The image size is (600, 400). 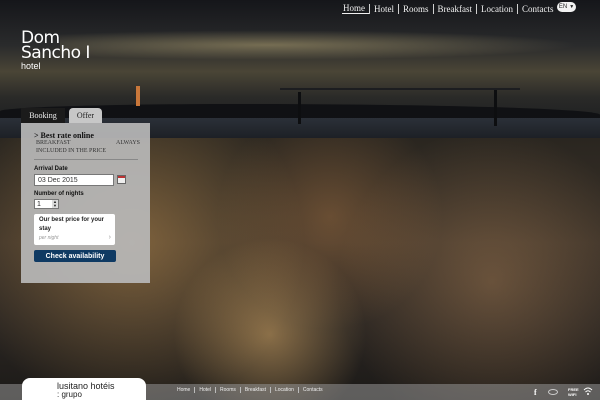 What do you see at coordinates (563, 7) in the screenshot?
I see `language-label: EN` at bounding box center [563, 7].